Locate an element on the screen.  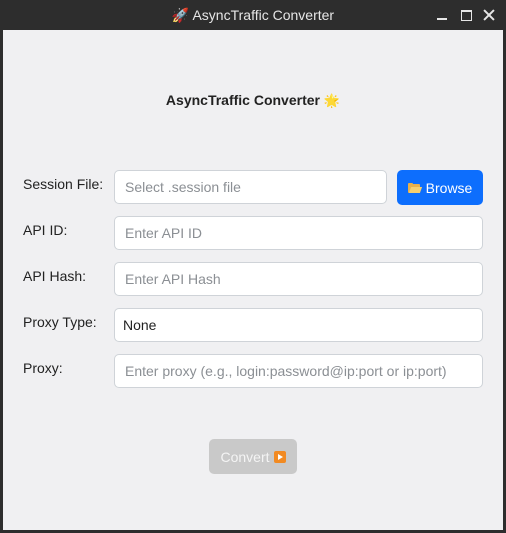
browse-button: Browse is located at coordinates (440, 187).